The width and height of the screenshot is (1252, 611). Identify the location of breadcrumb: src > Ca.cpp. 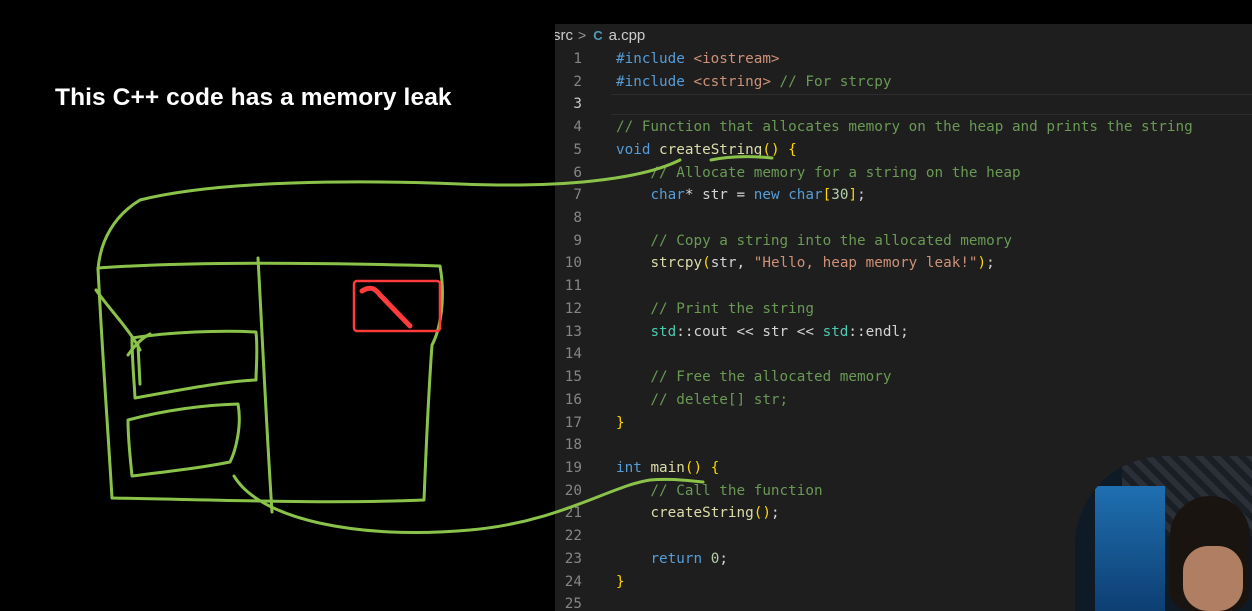
(600, 35).